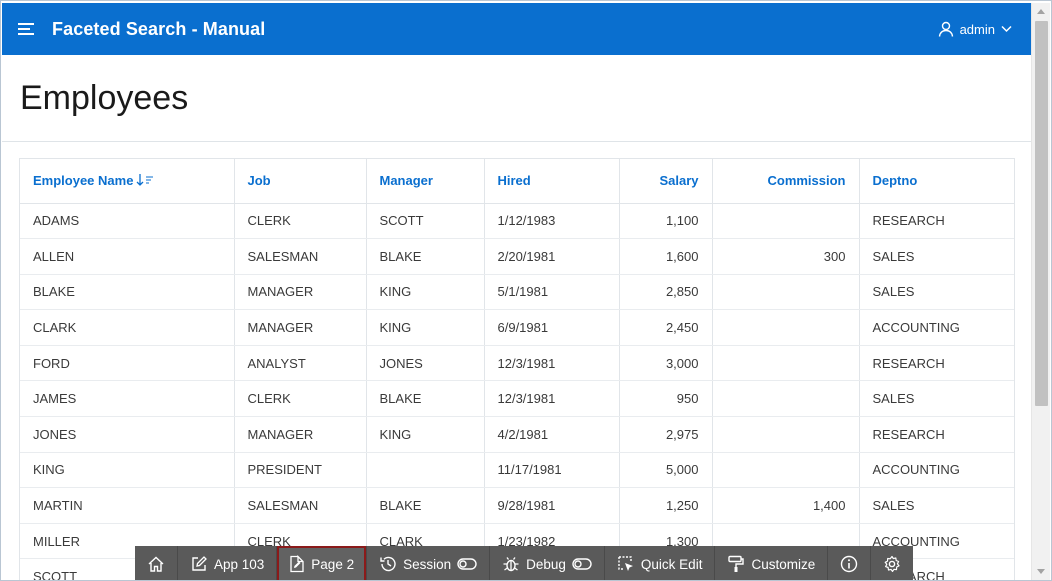  What do you see at coordinates (517, 29) in the screenshot?
I see `app-header: Faceted Search - Manual admin` at bounding box center [517, 29].